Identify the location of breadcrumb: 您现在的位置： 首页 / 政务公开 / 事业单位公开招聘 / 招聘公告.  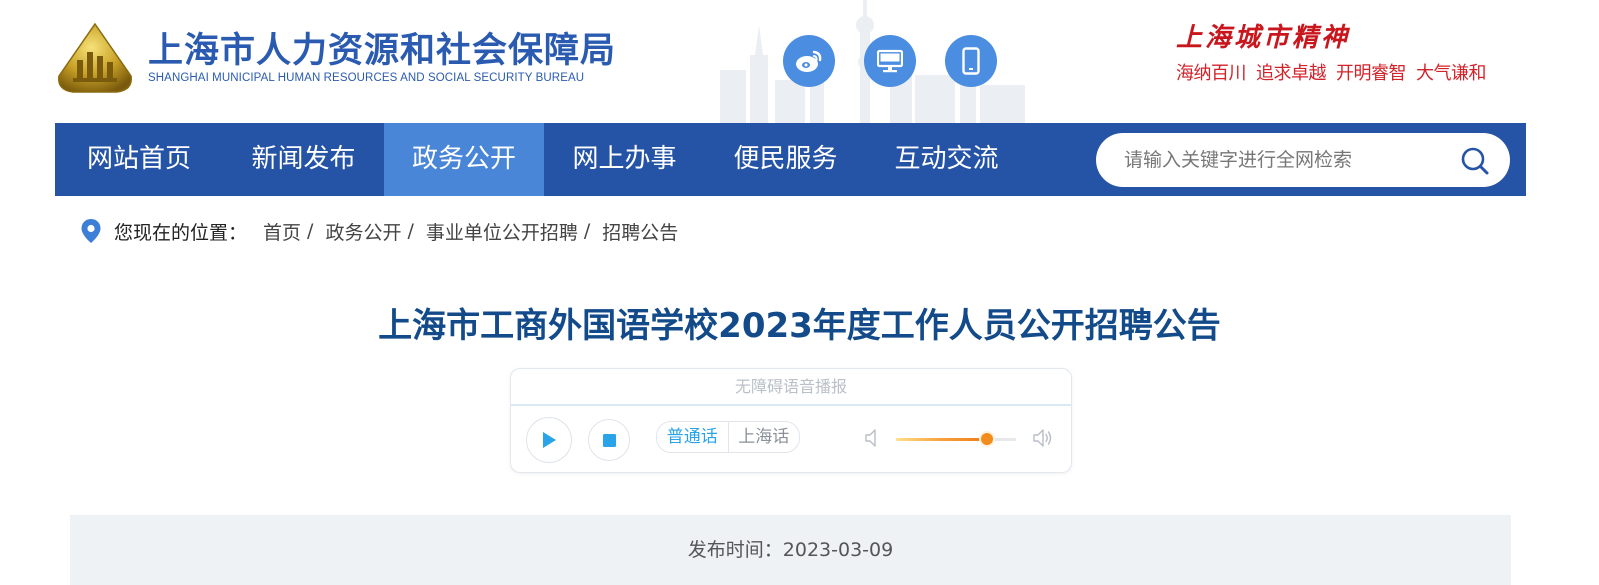
(379, 231).